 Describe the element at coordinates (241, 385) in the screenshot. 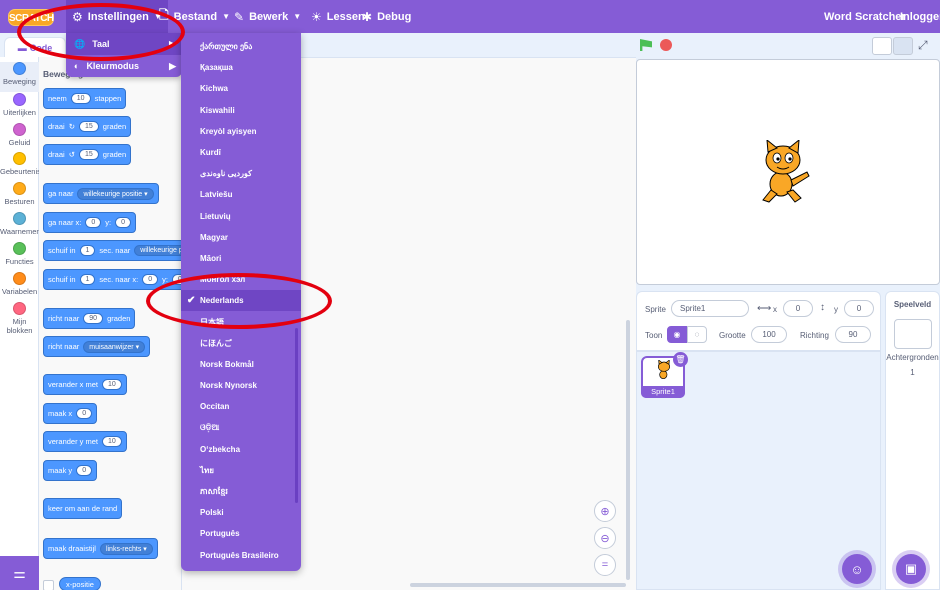

I see `language-option: Norsk Nynorsk` at that location.